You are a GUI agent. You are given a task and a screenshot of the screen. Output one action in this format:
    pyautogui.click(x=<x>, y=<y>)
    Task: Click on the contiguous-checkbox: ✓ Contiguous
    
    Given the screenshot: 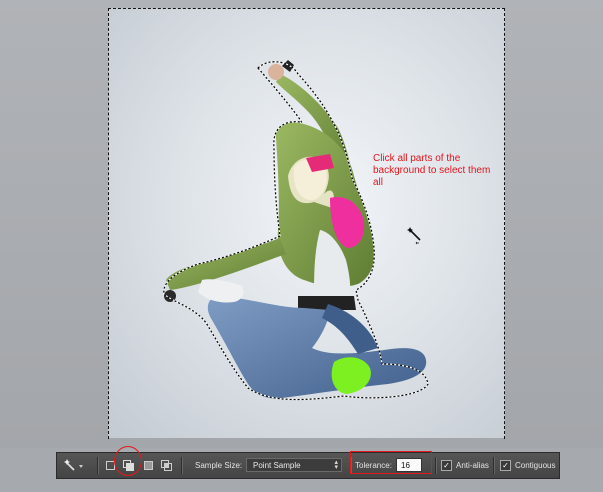 What is the action you would take?
    pyautogui.click(x=527, y=465)
    